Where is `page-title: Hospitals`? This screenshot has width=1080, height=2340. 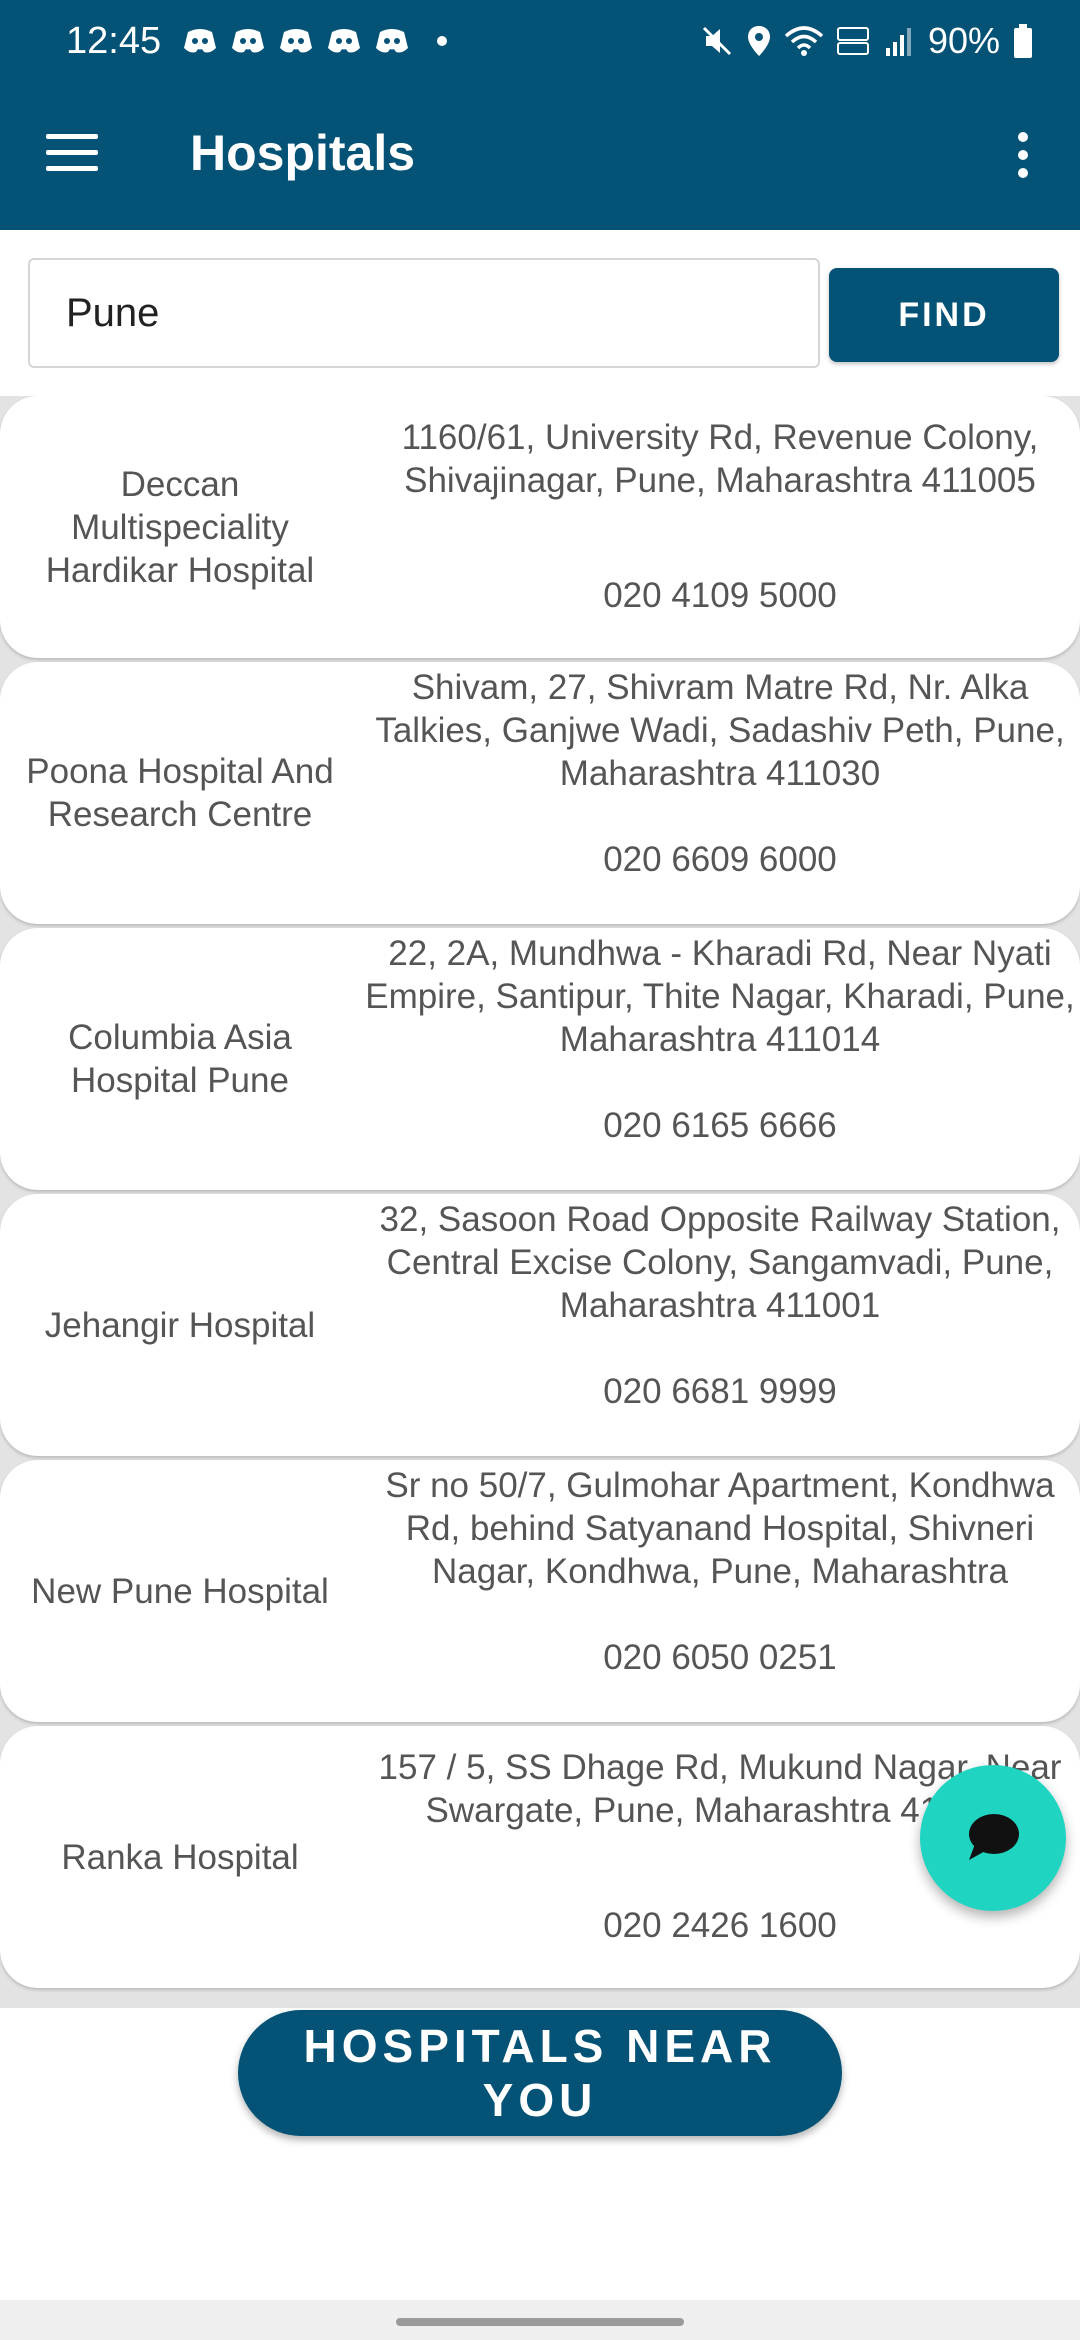
page-title: Hospitals is located at coordinates (303, 153).